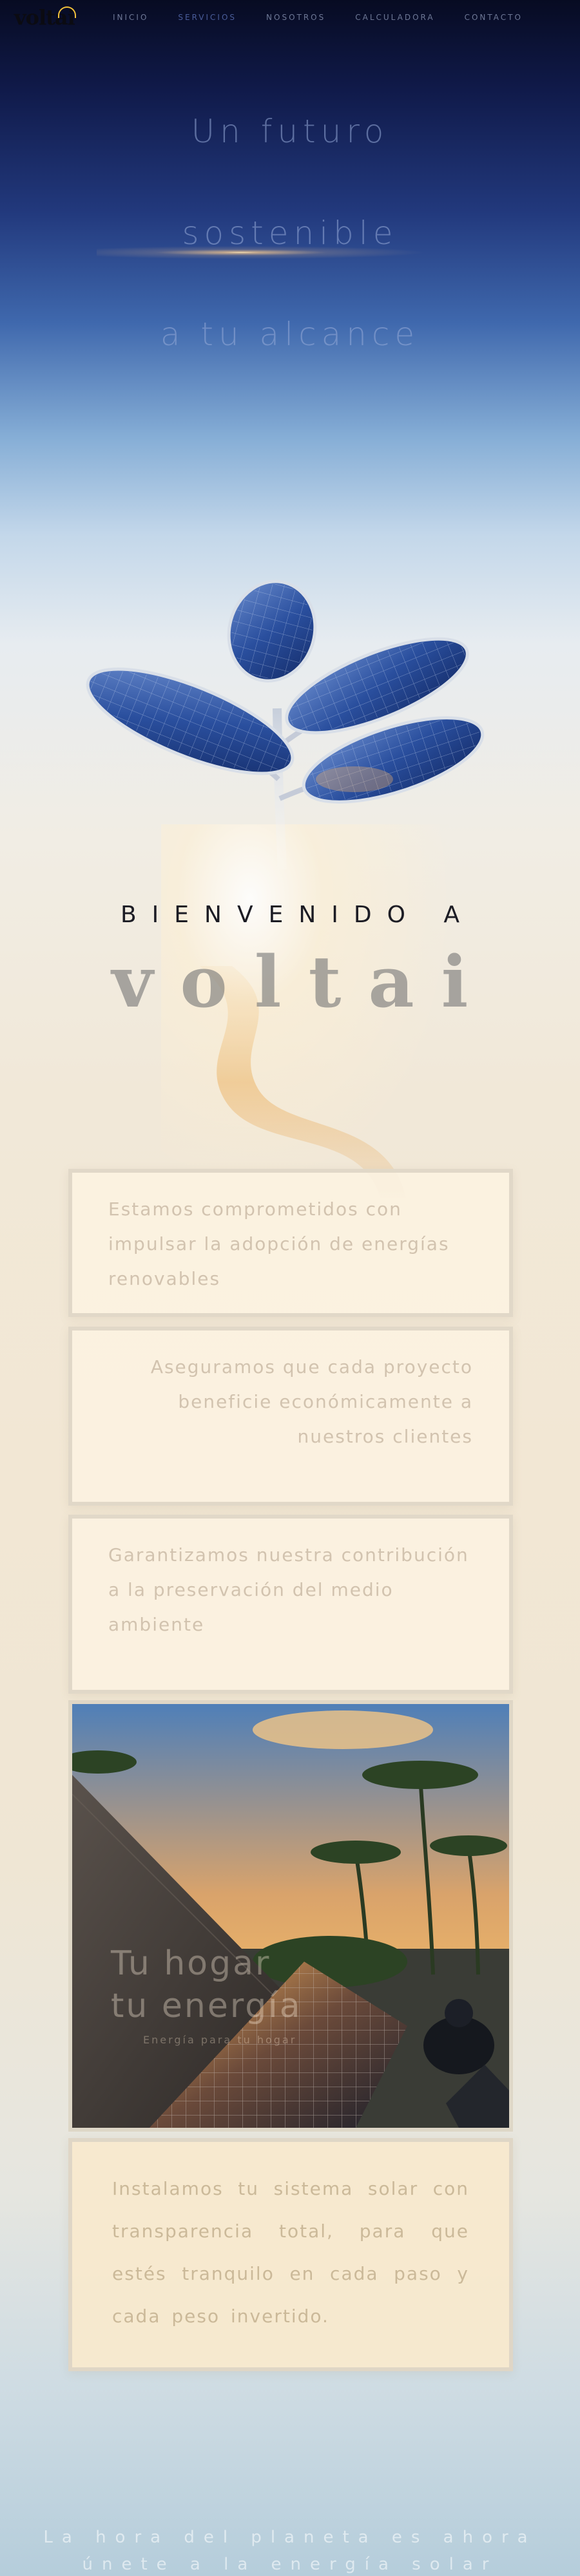 This screenshot has height=2576, width=580. What do you see at coordinates (206, 1985) in the screenshot?
I see `photo-title: Tu hogar tu energía` at bounding box center [206, 1985].